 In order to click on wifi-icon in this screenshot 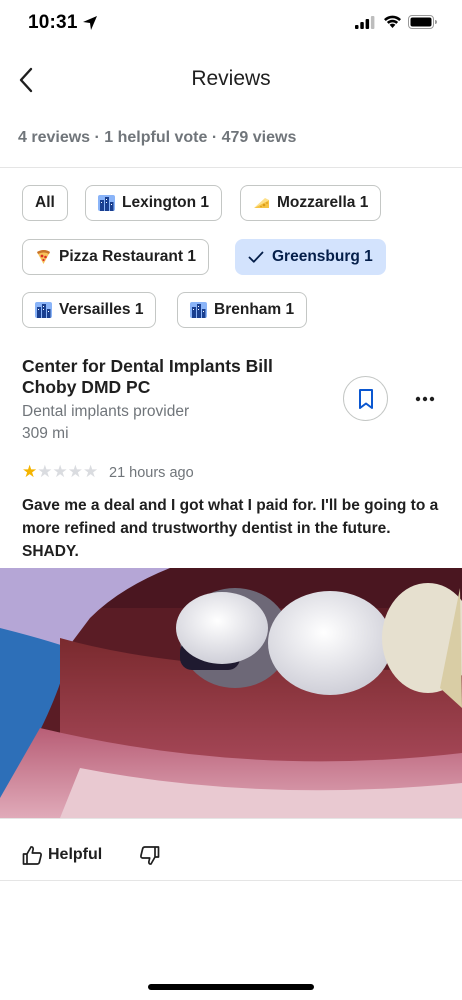, I will do `click(392, 21)`.